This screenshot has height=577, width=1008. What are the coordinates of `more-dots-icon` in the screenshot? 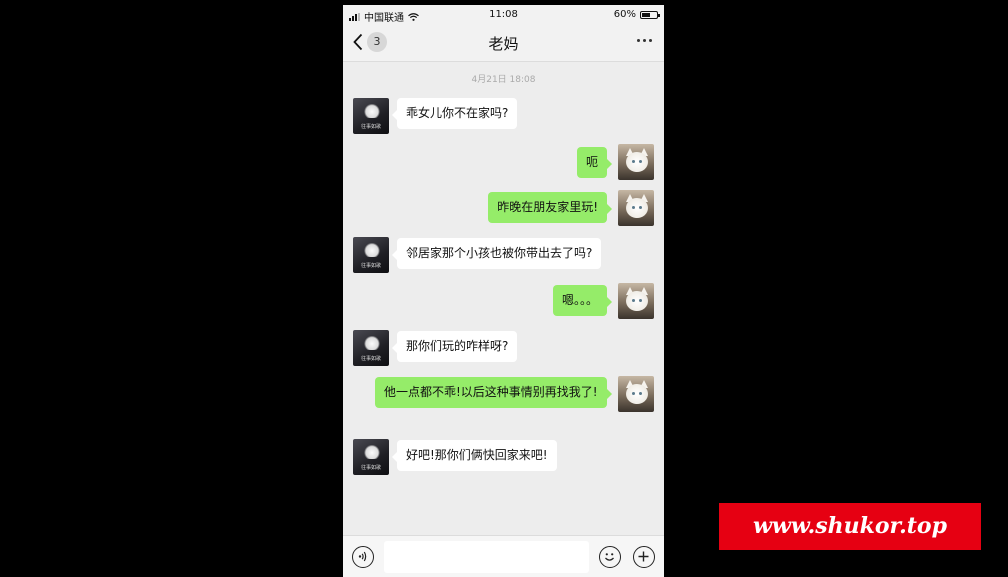 It's located at (638, 40).